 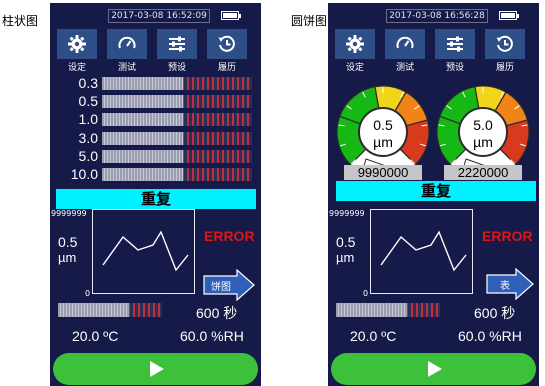 What do you see at coordinates (483, 125) in the screenshot?
I see `gauge-size: 5.0` at bounding box center [483, 125].